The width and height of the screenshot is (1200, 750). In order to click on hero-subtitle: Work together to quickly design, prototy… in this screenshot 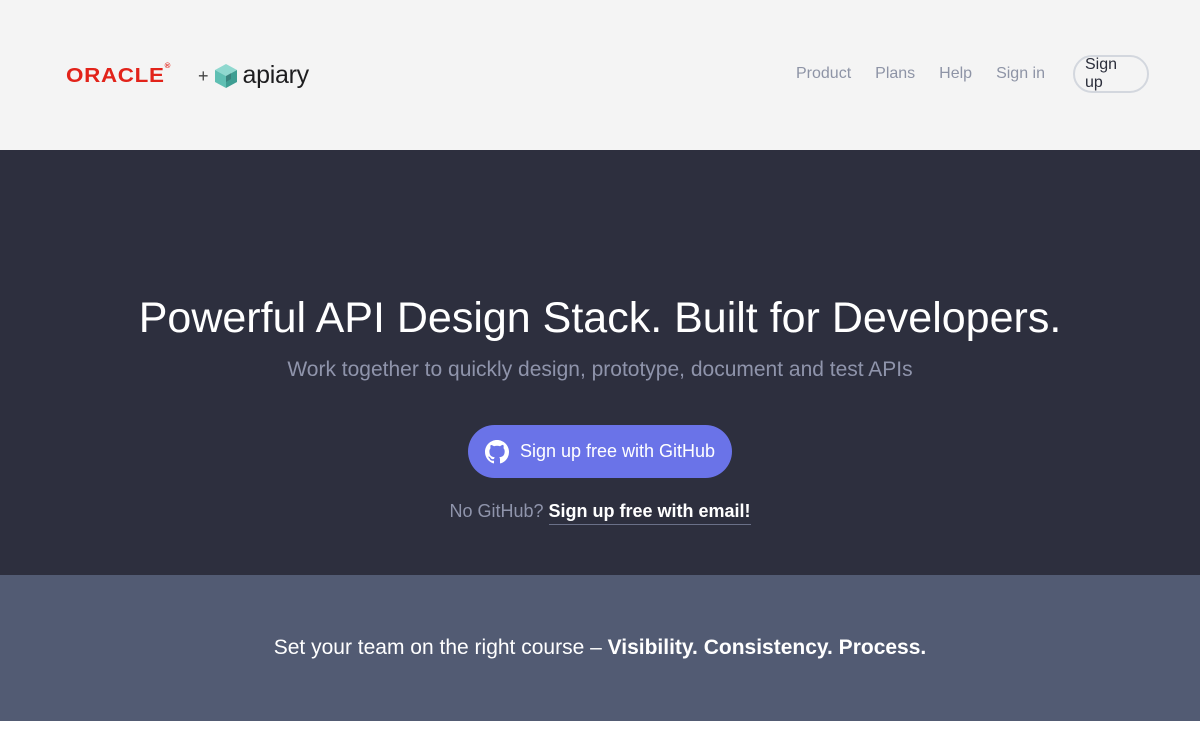, I will do `click(600, 369)`.